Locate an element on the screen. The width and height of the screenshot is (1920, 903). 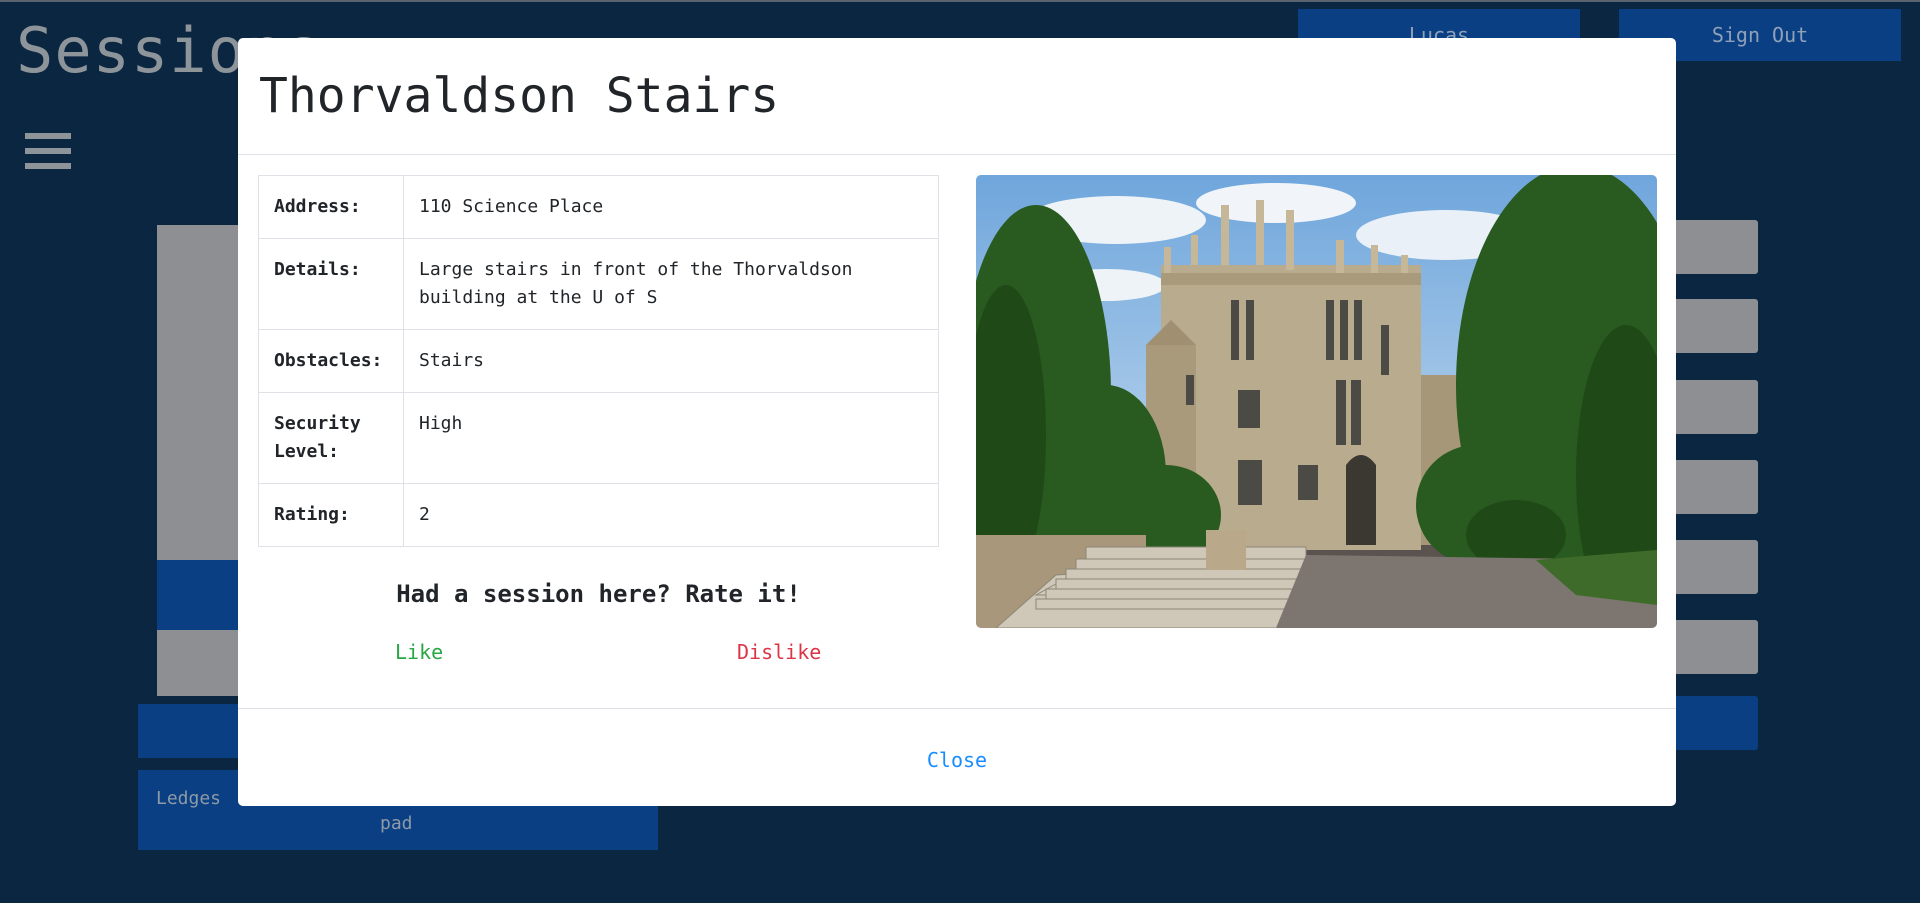
rating-key: Rating: is located at coordinates (331, 515).